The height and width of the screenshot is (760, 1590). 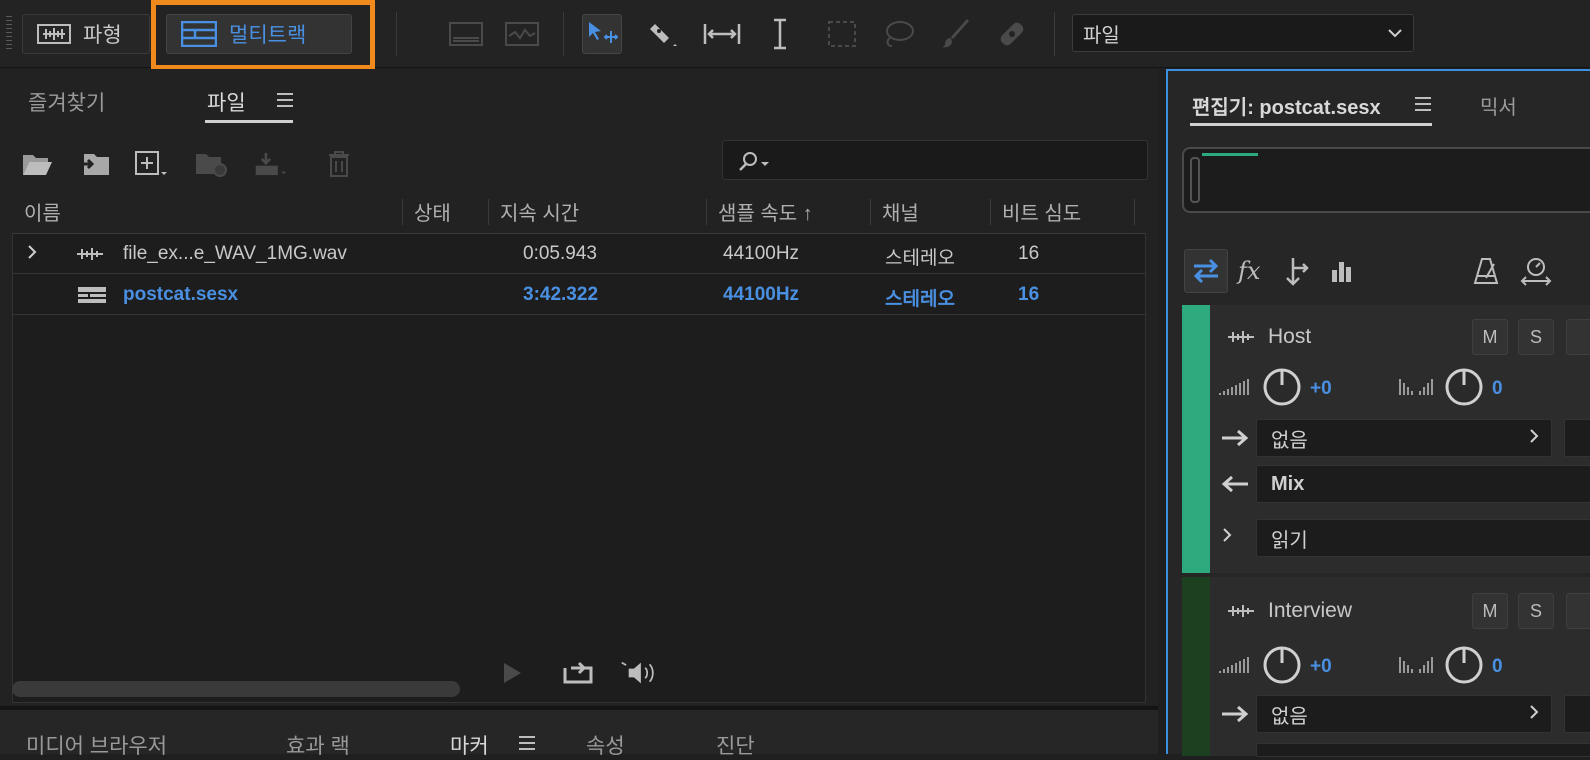 I want to click on track-interview: Interview M S +0 0 없음, so click(x=1386, y=667).